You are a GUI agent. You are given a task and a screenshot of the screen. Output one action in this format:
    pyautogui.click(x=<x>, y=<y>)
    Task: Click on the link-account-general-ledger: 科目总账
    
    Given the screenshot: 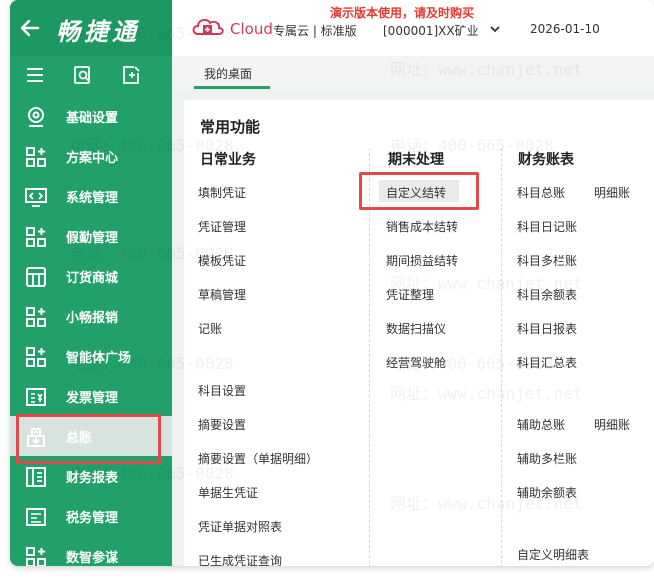 What is the action you would take?
    pyautogui.click(x=541, y=192)
    